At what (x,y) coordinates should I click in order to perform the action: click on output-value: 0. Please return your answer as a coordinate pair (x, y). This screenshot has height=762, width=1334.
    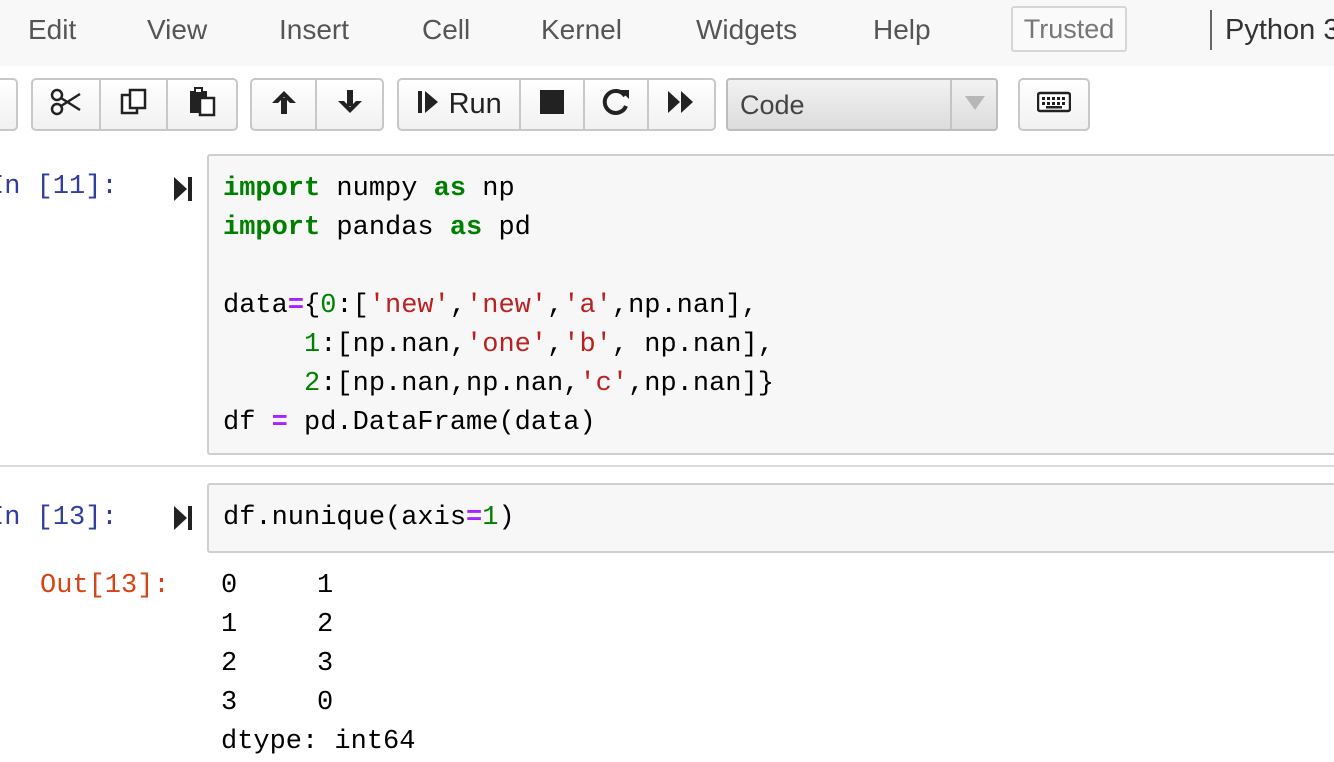
    Looking at the image, I should click on (325, 703).